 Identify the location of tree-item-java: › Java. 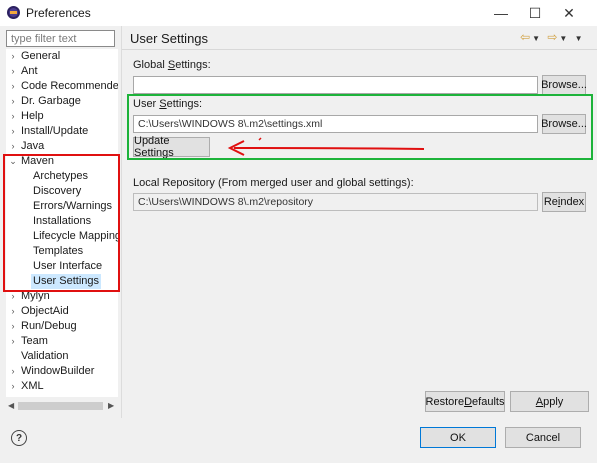
(62, 146).